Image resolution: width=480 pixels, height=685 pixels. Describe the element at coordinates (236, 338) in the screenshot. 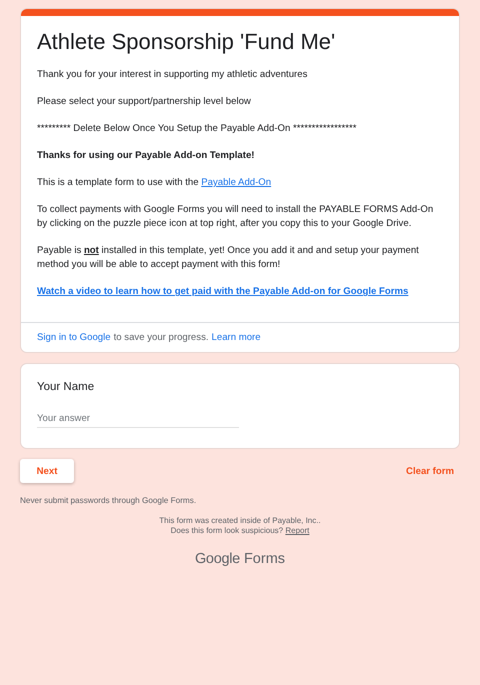

I see `learn-more-link: Learn more` at that location.